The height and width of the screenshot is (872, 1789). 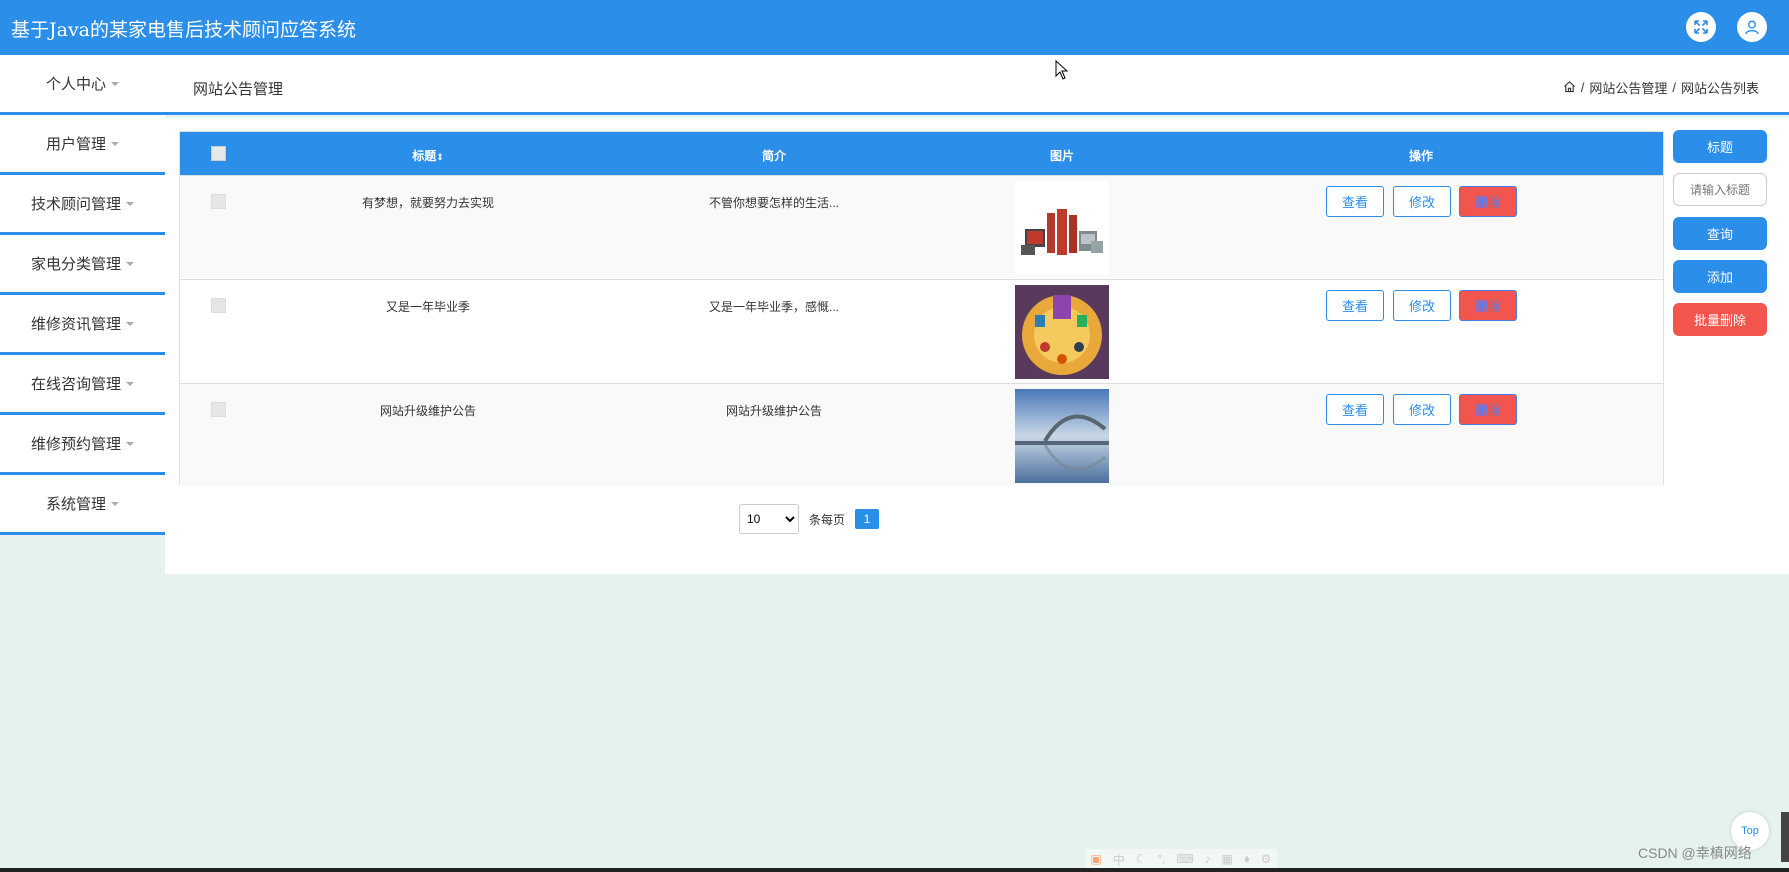 What do you see at coordinates (1246, 859) in the screenshot?
I see `skin-icon: ♦` at bounding box center [1246, 859].